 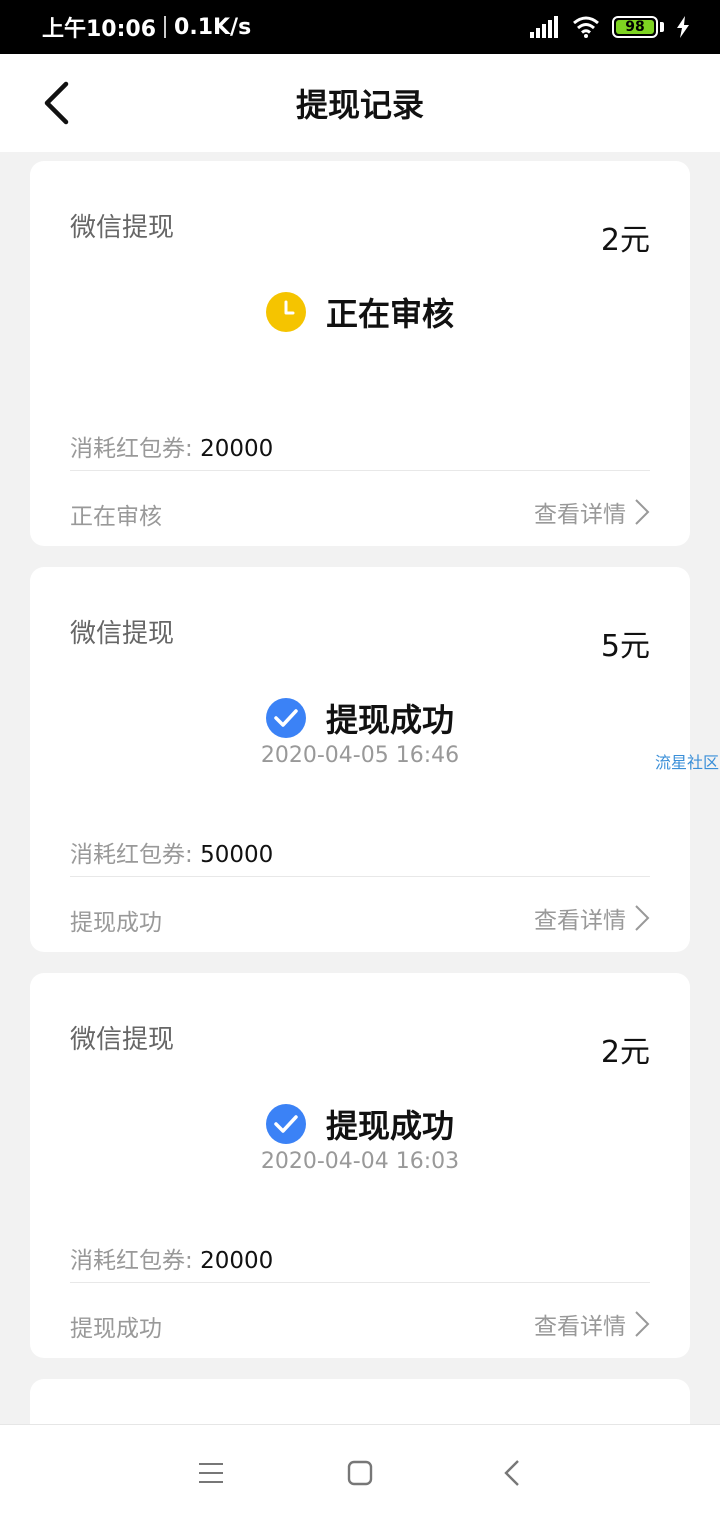 I want to click on status-right: 98, so click(x=610, y=27).